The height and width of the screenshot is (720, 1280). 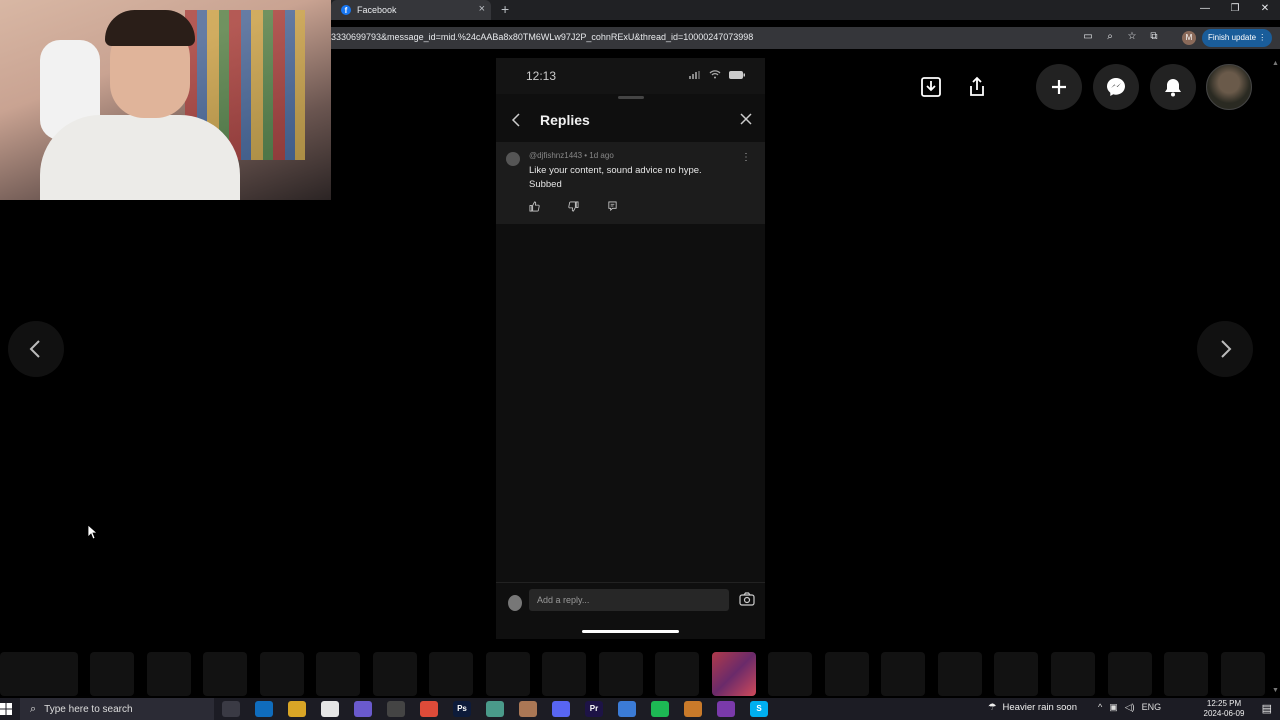 What do you see at coordinates (150, 28) in the screenshot?
I see `person-hair` at bounding box center [150, 28].